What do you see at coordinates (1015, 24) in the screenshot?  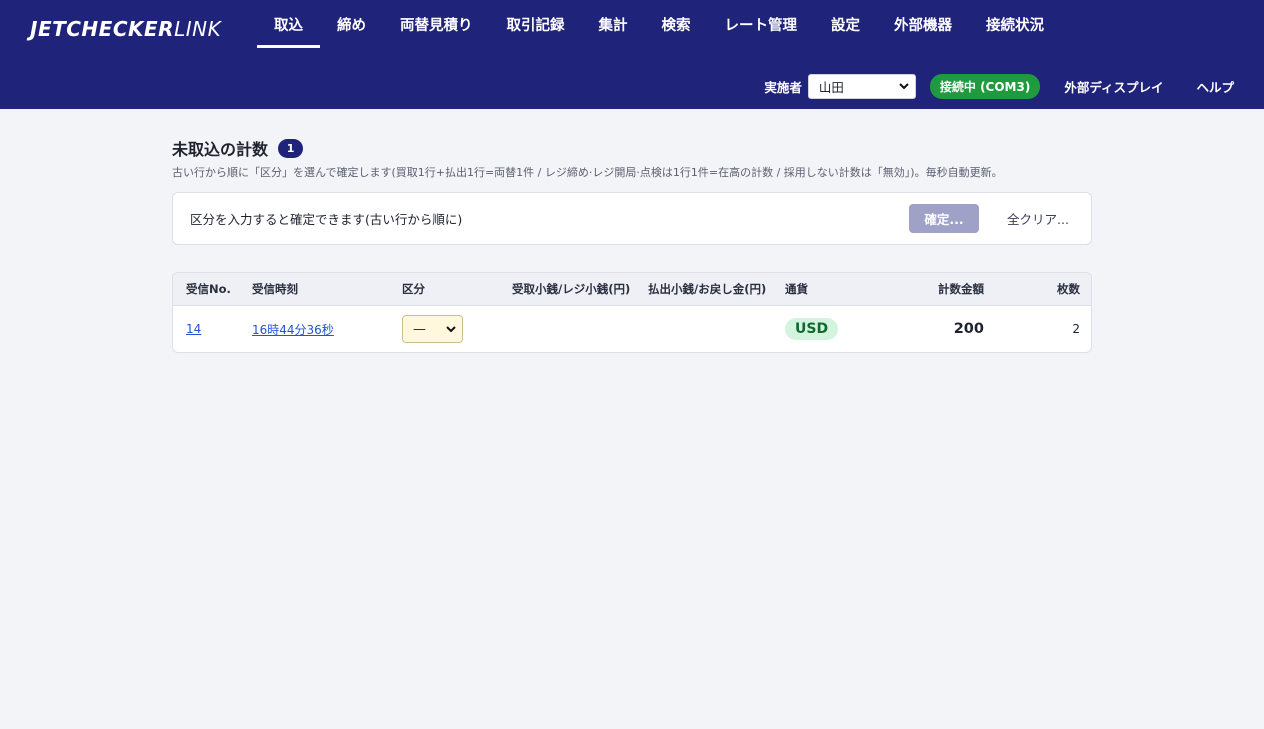 I see `nav-tab-connection-status: 接続状況` at bounding box center [1015, 24].